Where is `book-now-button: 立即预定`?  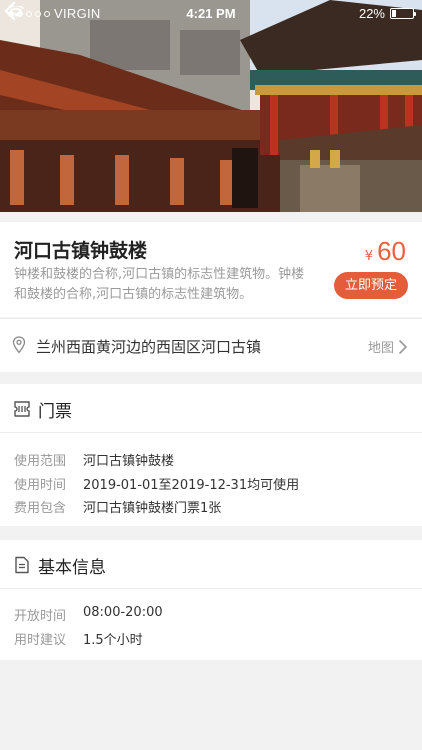
book-now-button: 立即预定 is located at coordinates (371, 285).